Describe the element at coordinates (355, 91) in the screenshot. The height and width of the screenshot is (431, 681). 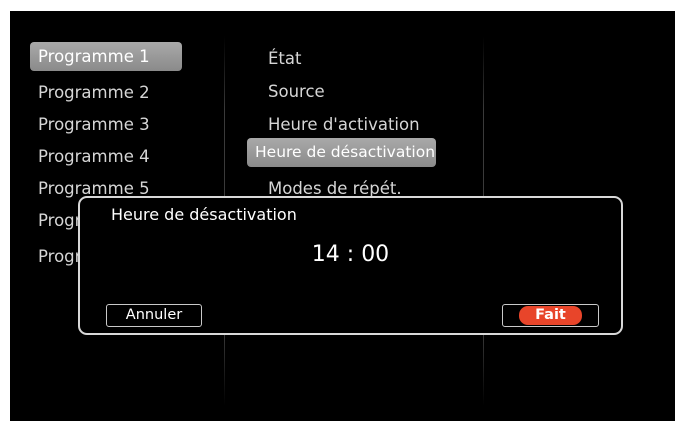
I see `setting-item-source: Source` at that location.